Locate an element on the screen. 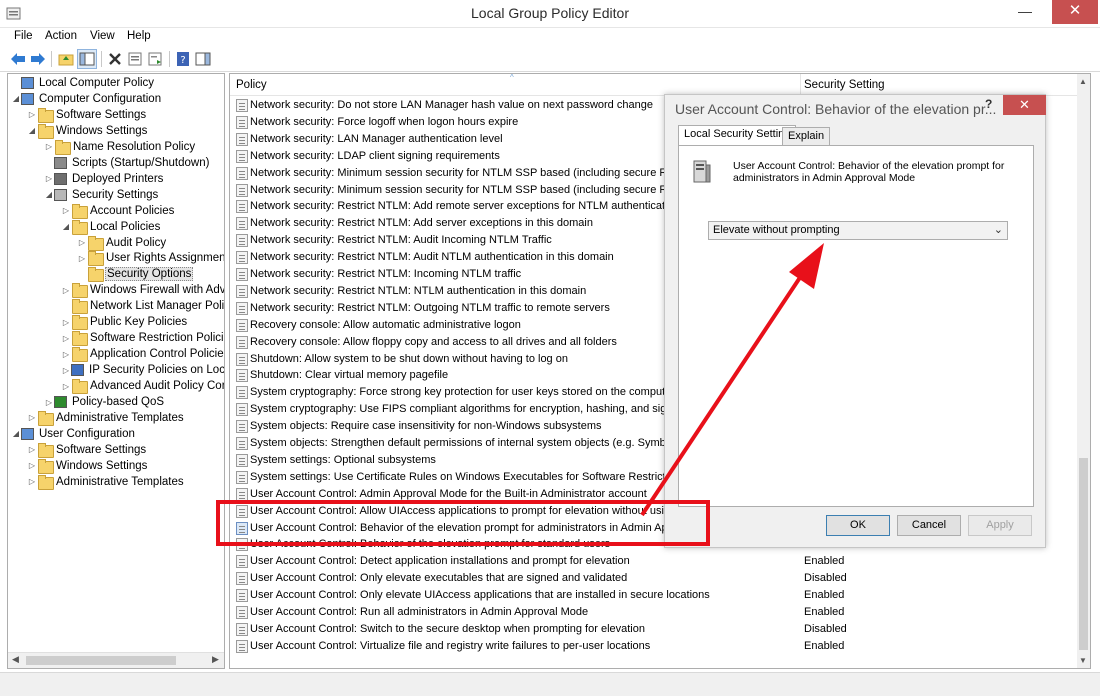  column-header-security-setting: Security Setting is located at coordinates (844, 85).